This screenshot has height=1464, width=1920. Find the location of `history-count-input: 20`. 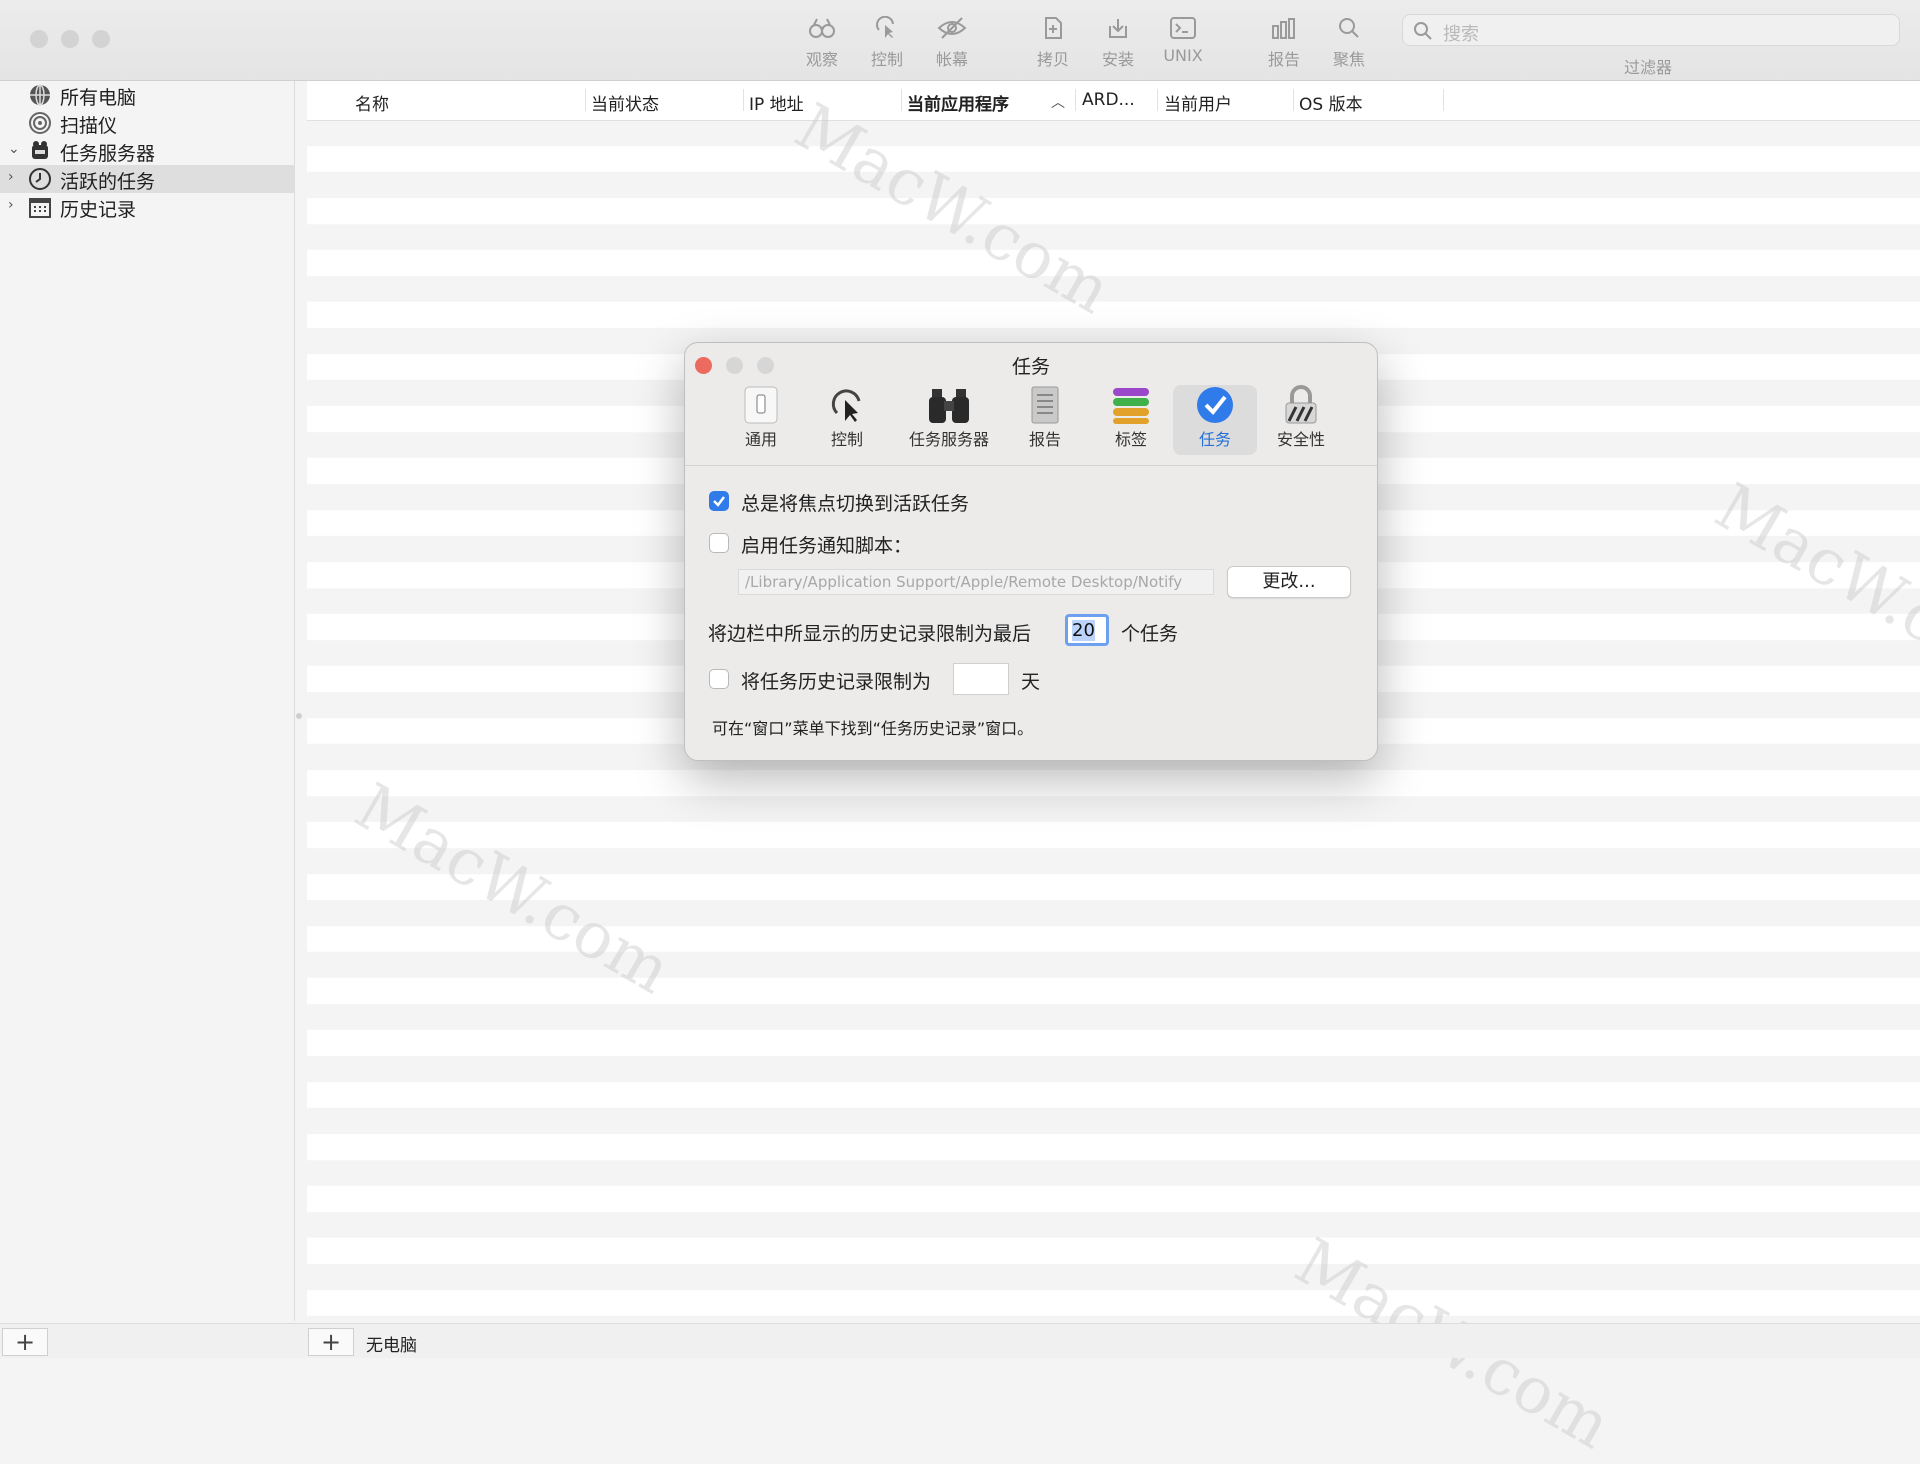

history-count-input: 20 is located at coordinates (1087, 630).